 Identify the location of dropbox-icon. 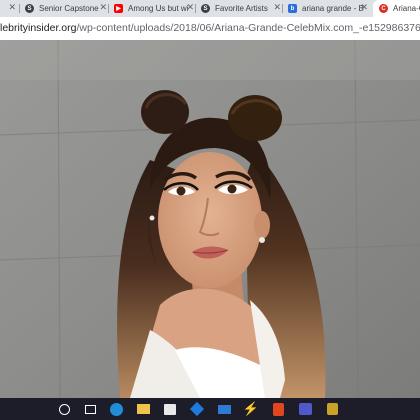
(197, 409).